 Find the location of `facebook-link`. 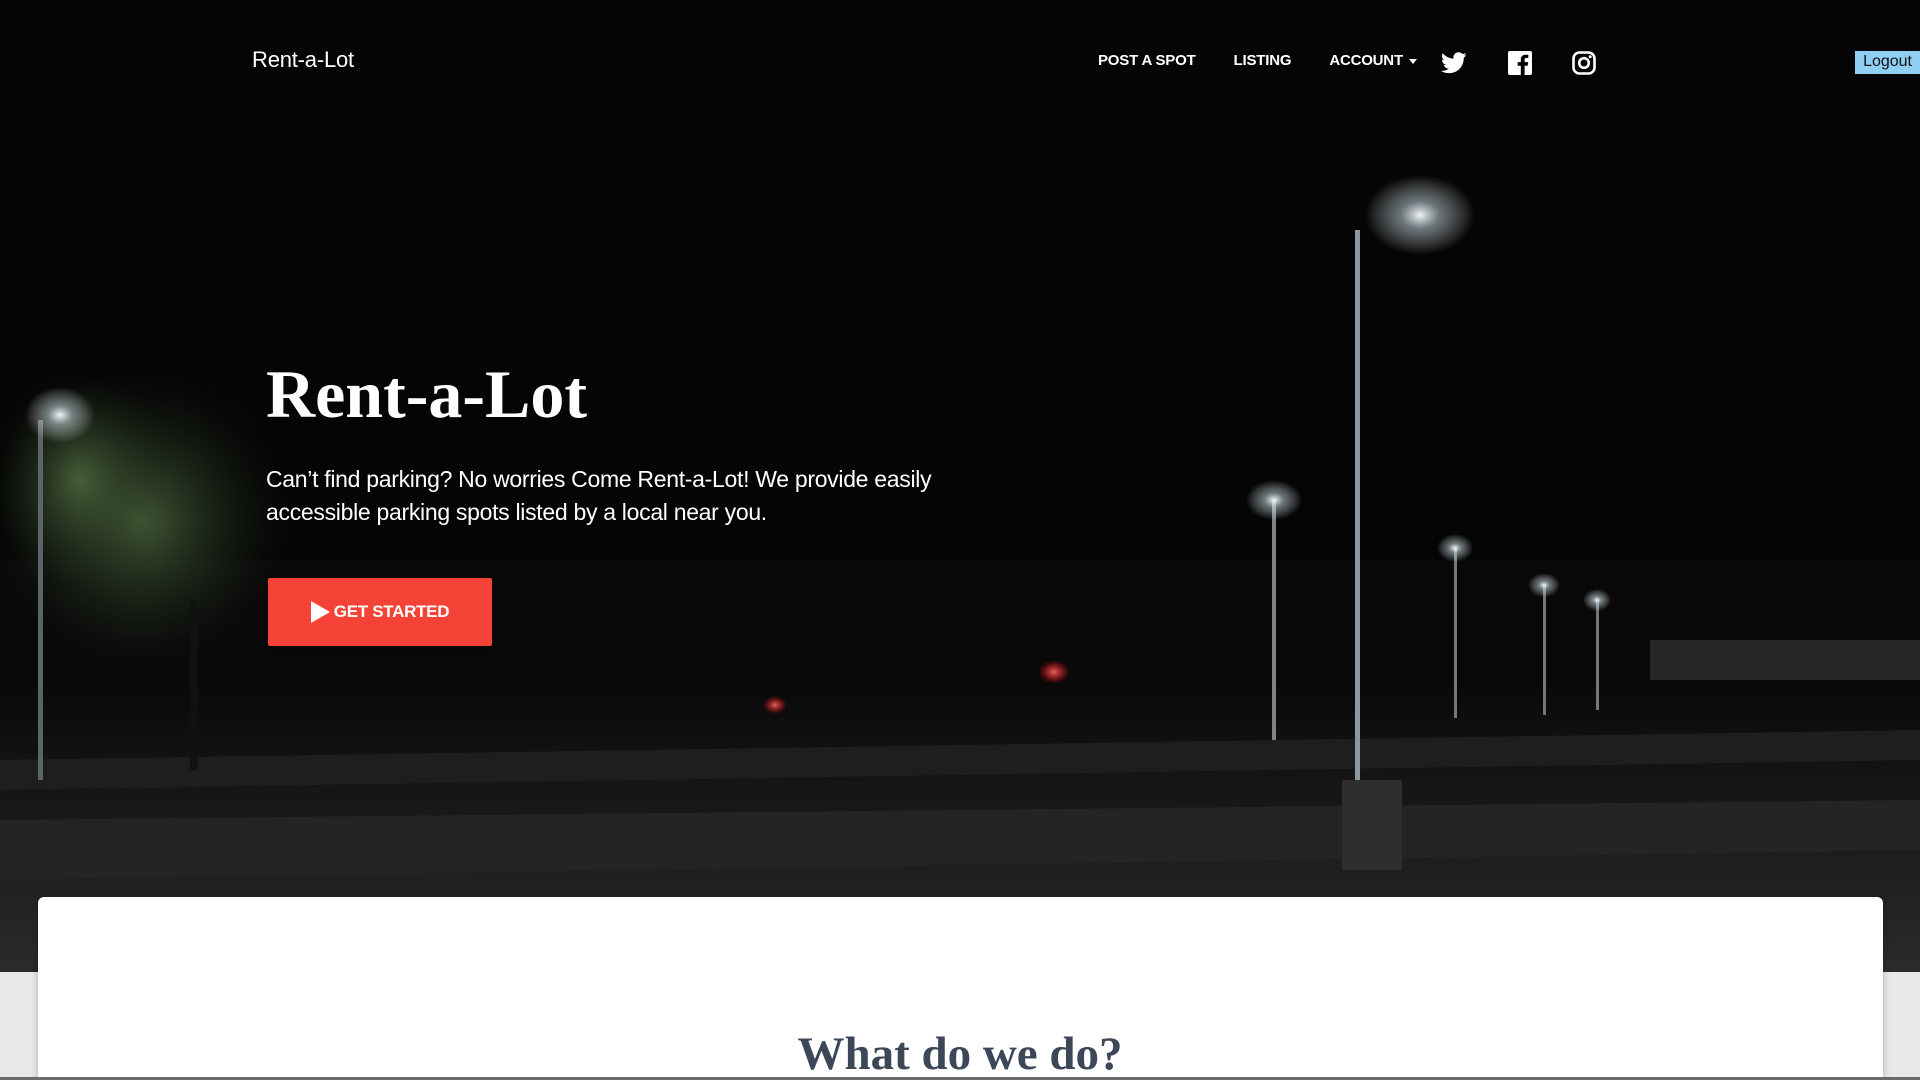

facebook-link is located at coordinates (1520, 63).